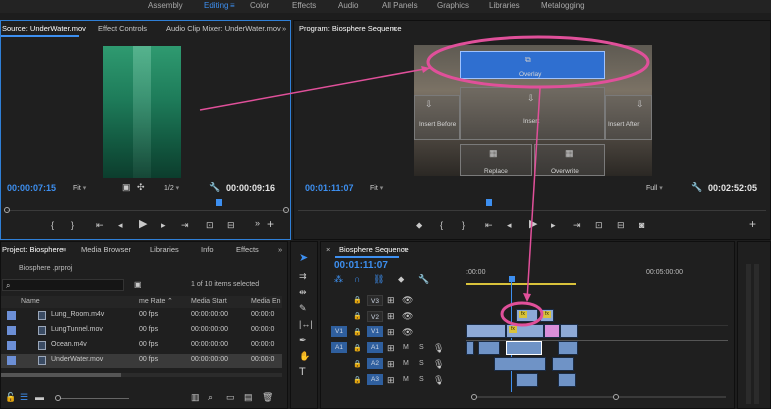  What do you see at coordinates (533, 194) in the screenshot?
I see `annotation-arrow-timeline` at bounding box center [533, 194].